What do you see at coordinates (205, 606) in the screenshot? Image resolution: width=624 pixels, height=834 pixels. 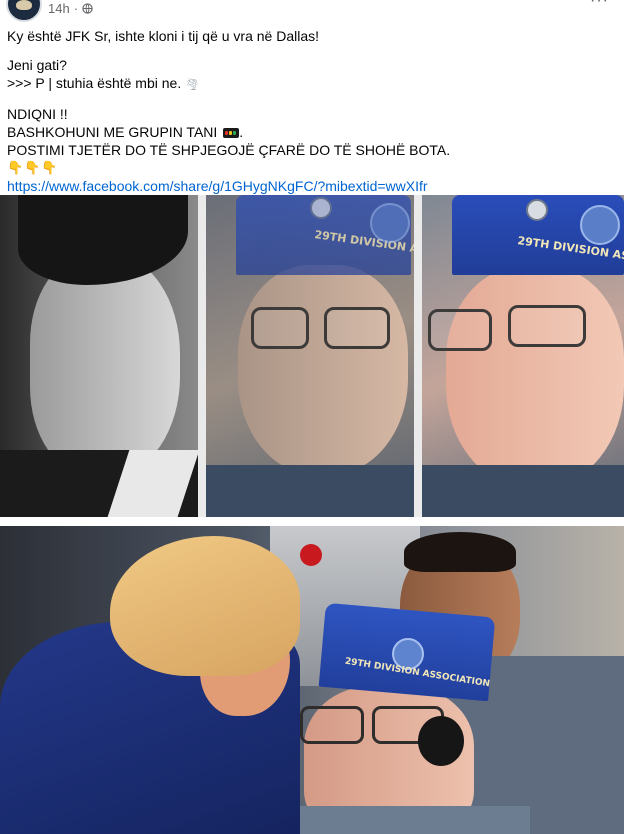 I see `leaning-man-hair` at bounding box center [205, 606].